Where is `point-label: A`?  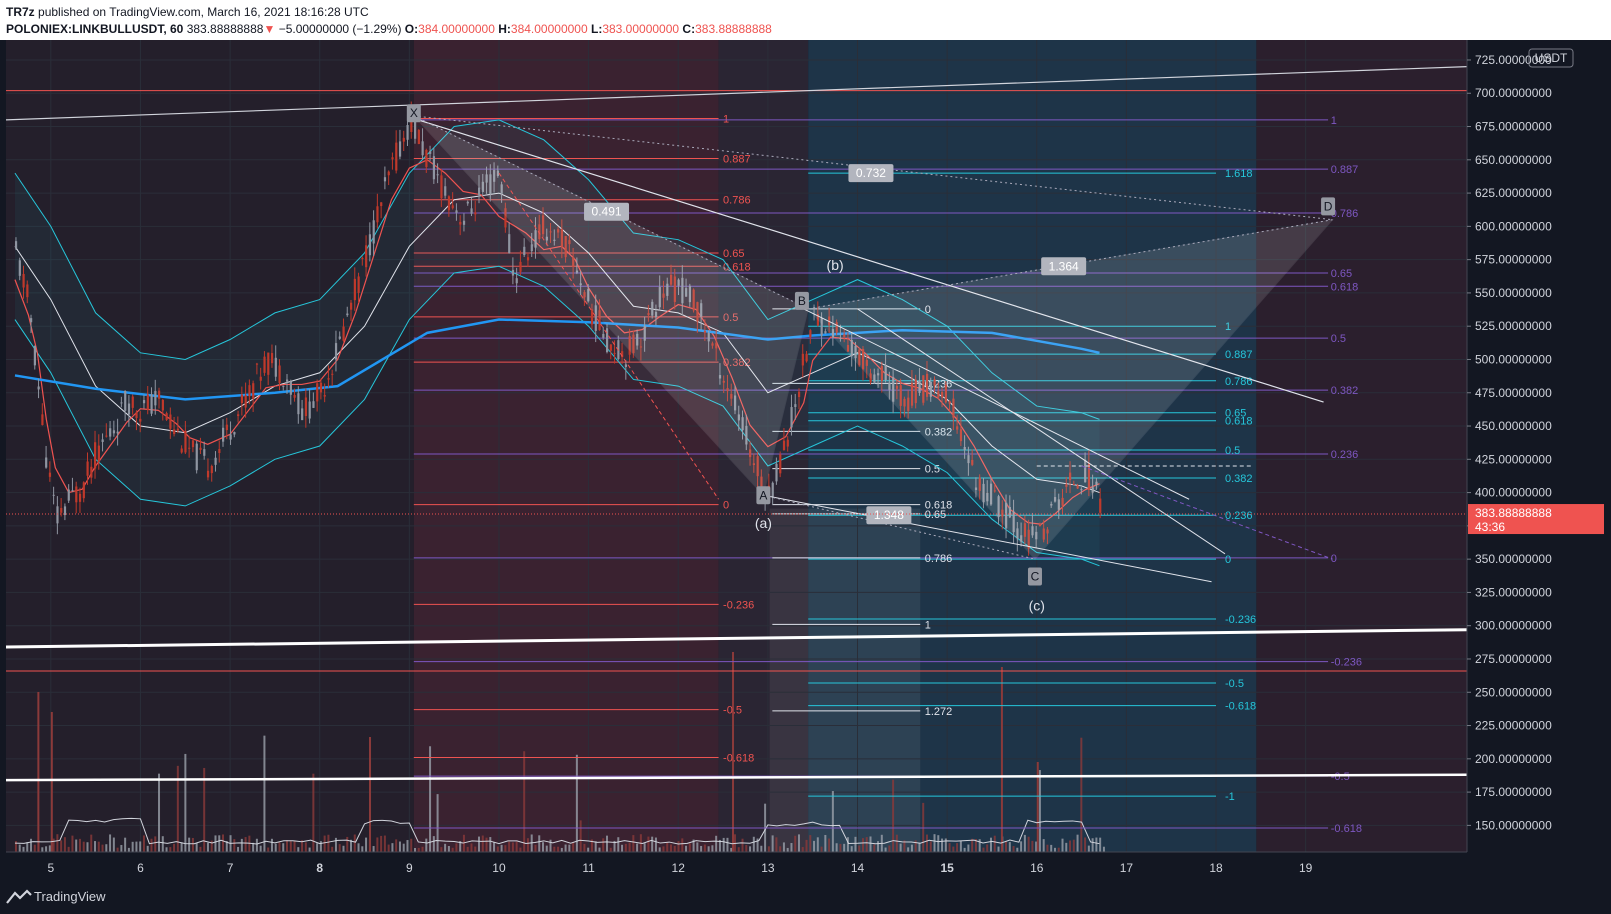 point-label: A is located at coordinates (763, 495).